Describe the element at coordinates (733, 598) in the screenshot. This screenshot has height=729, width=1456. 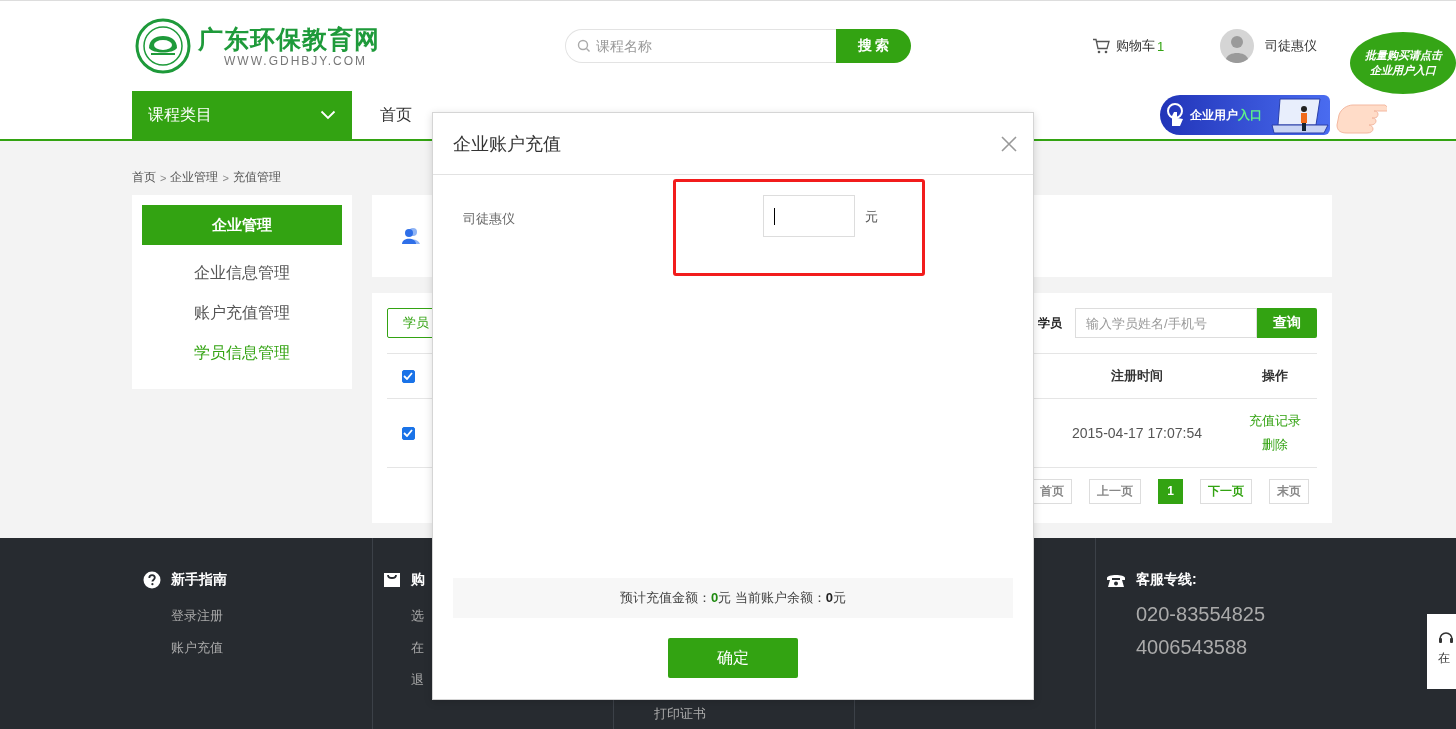
I see `summary-text: 预计充值金额：0元 当前账户余额：0元` at that location.